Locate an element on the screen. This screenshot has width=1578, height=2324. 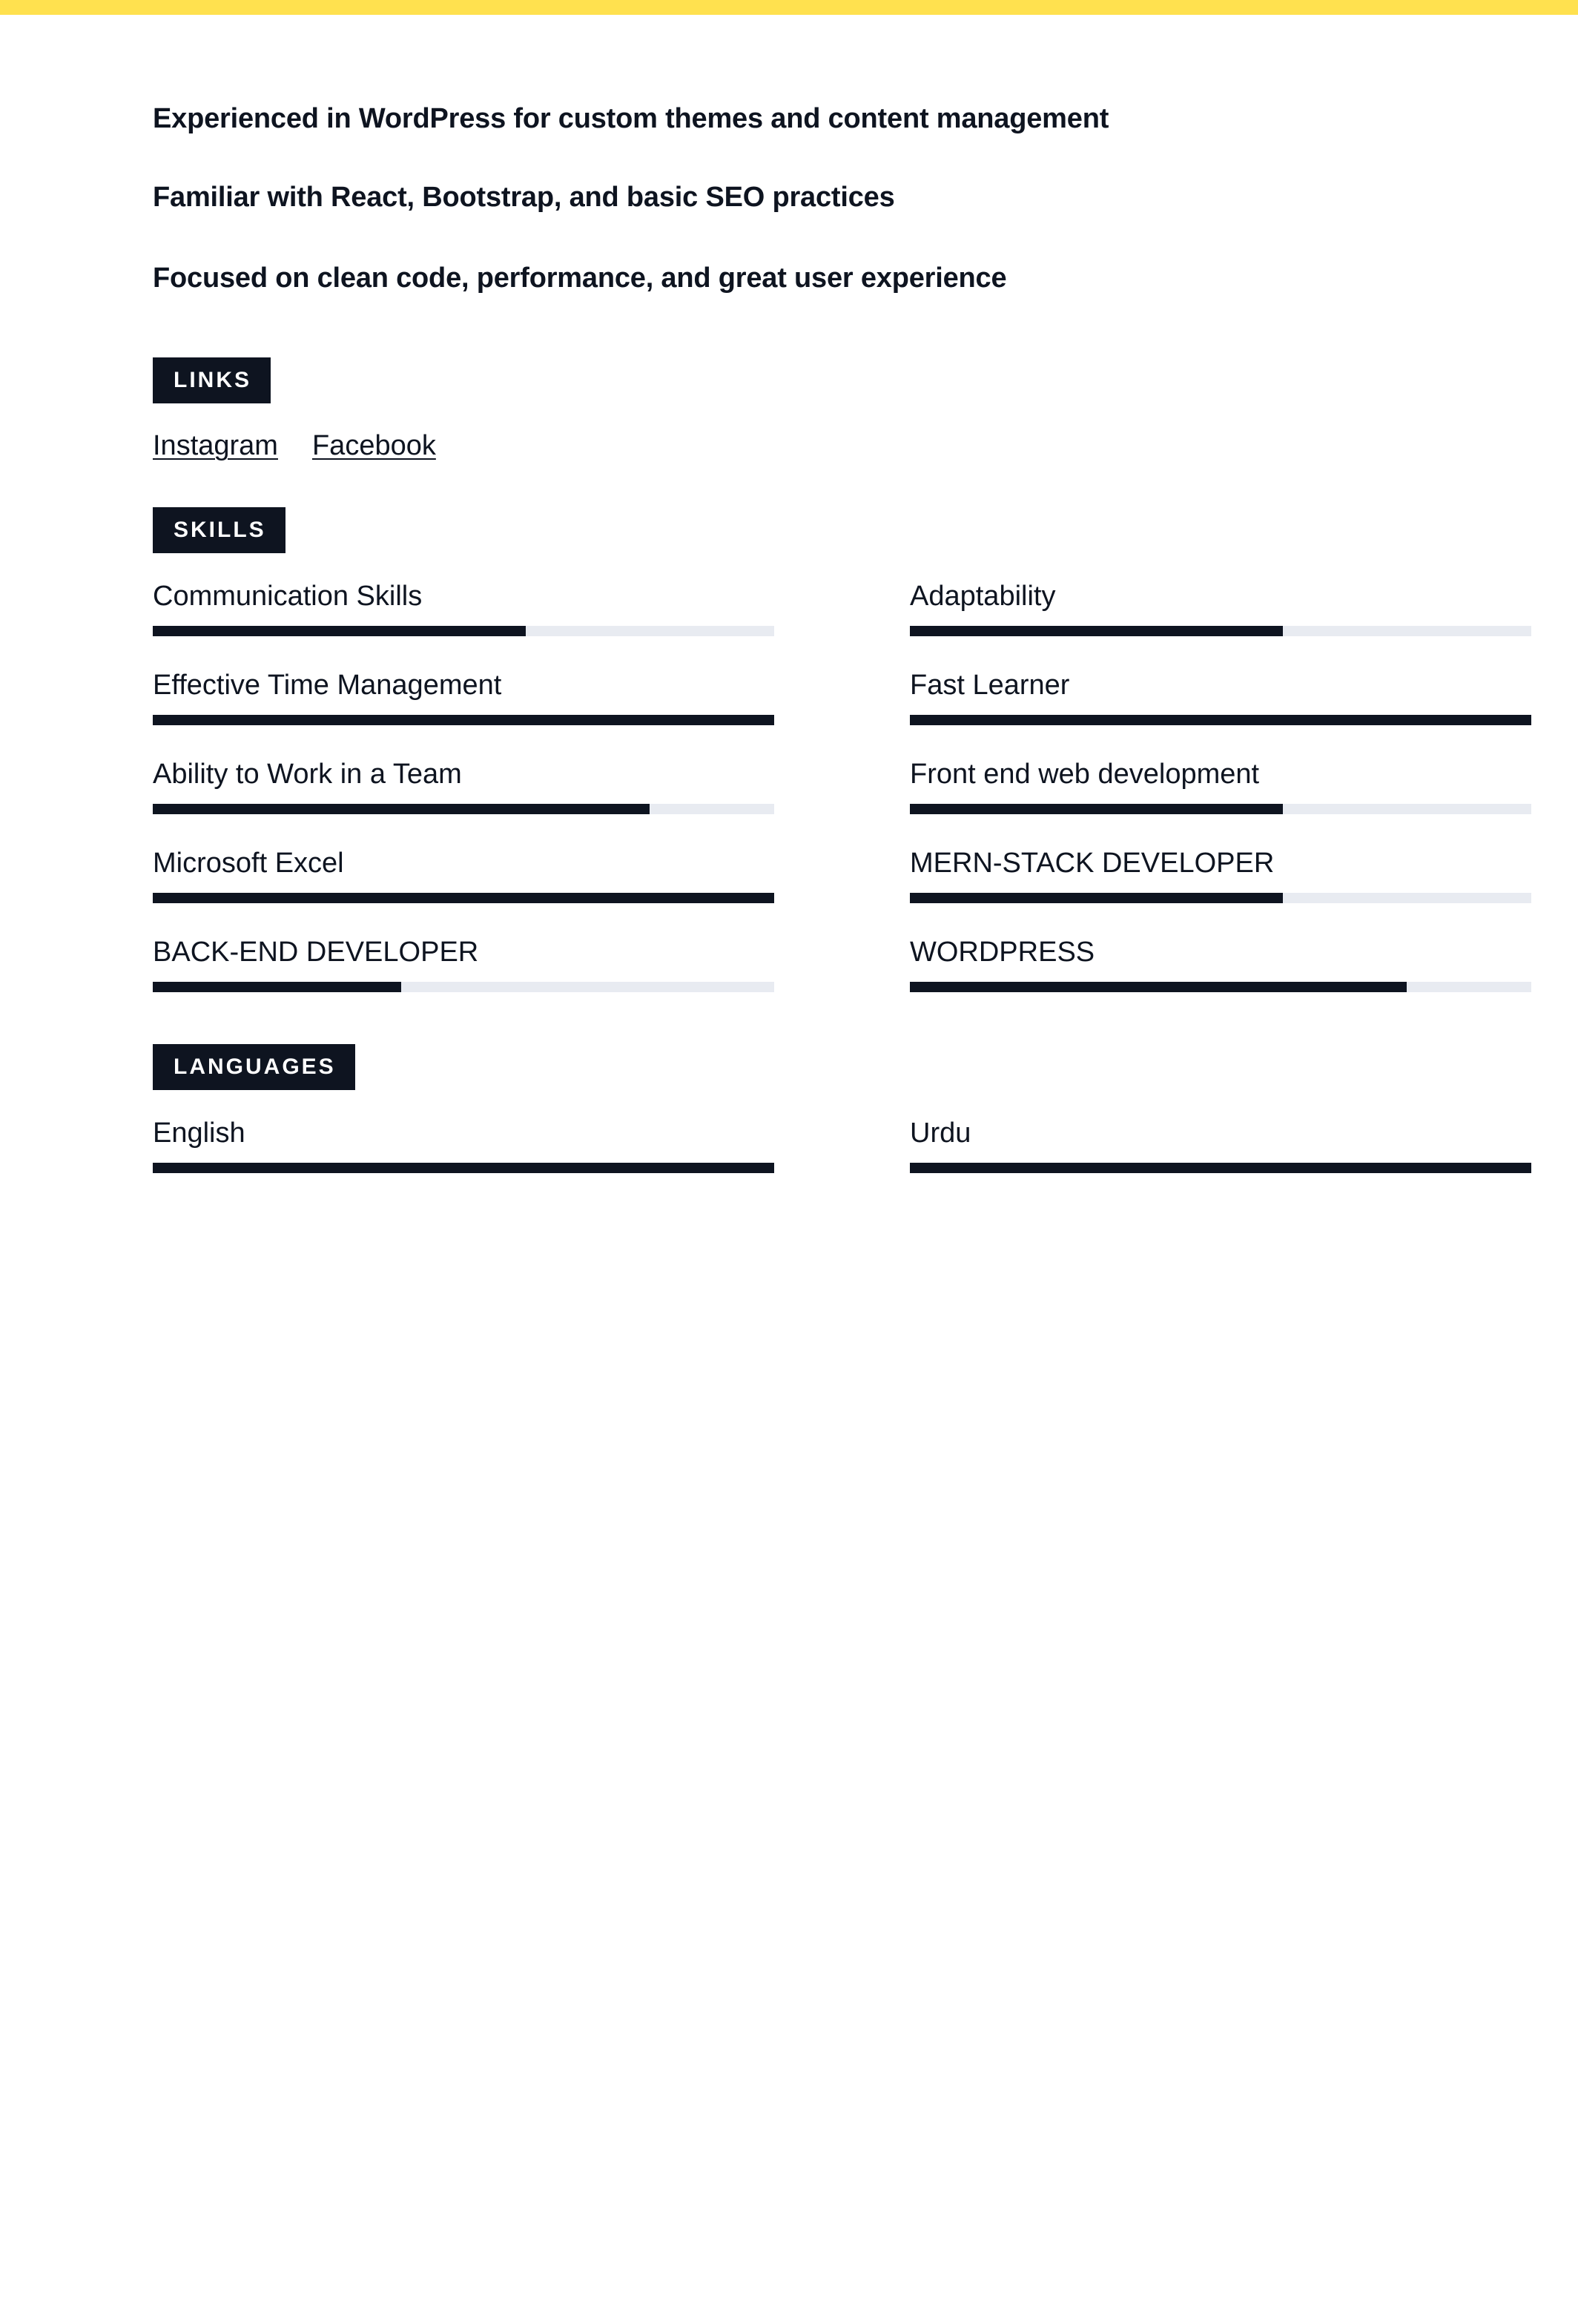
languages-heading: LANGUAGES is located at coordinates (254, 1067).